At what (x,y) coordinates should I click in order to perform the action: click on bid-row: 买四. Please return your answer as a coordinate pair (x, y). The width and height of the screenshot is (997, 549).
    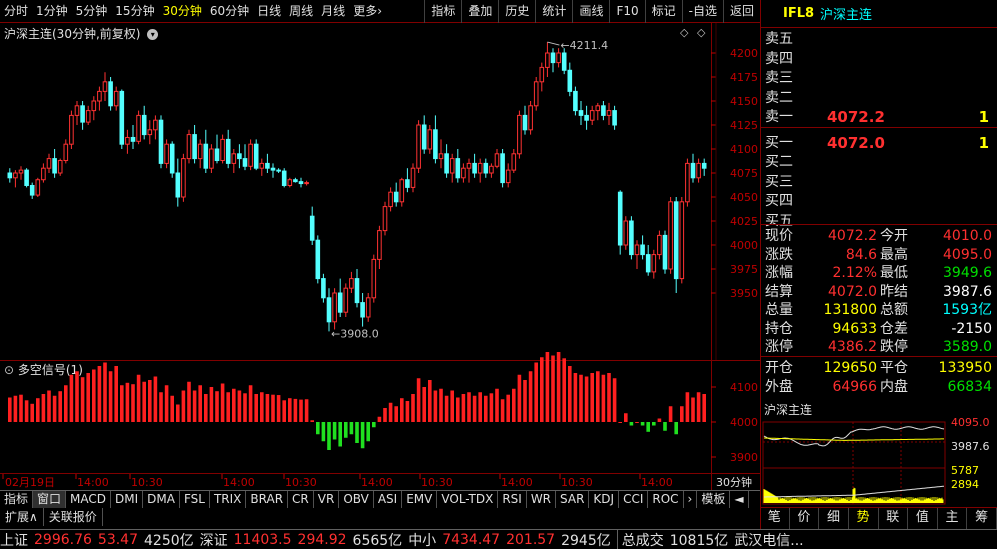
    Looking at the image, I should click on (880, 201).